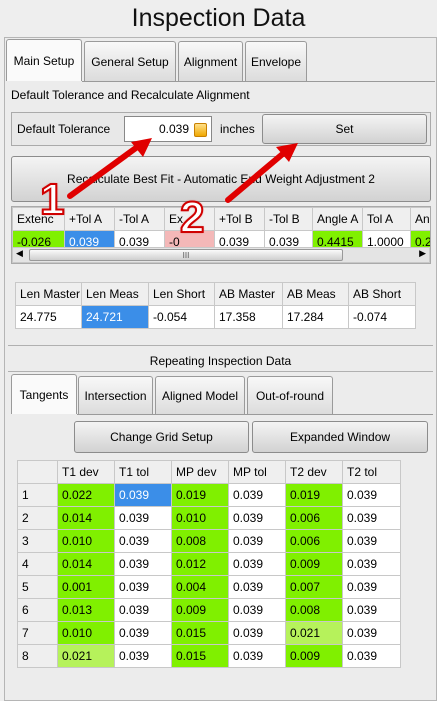 The height and width of the screenshot is (701, 437). I want to click on arrow-2-icon, so click(261, 173).